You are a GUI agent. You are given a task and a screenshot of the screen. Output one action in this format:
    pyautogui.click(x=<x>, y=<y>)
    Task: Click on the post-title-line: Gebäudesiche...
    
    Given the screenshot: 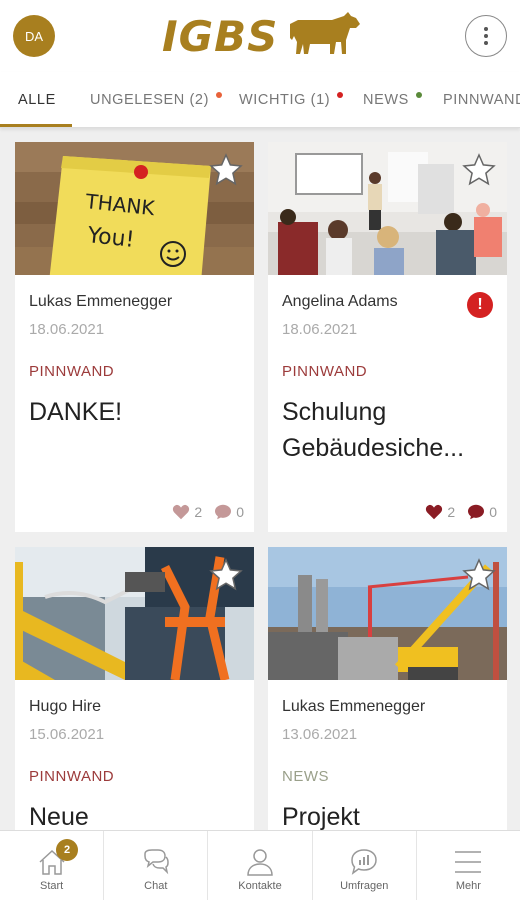 What is the action you would take?
    pyautogui.click(x=373, y=448)
    